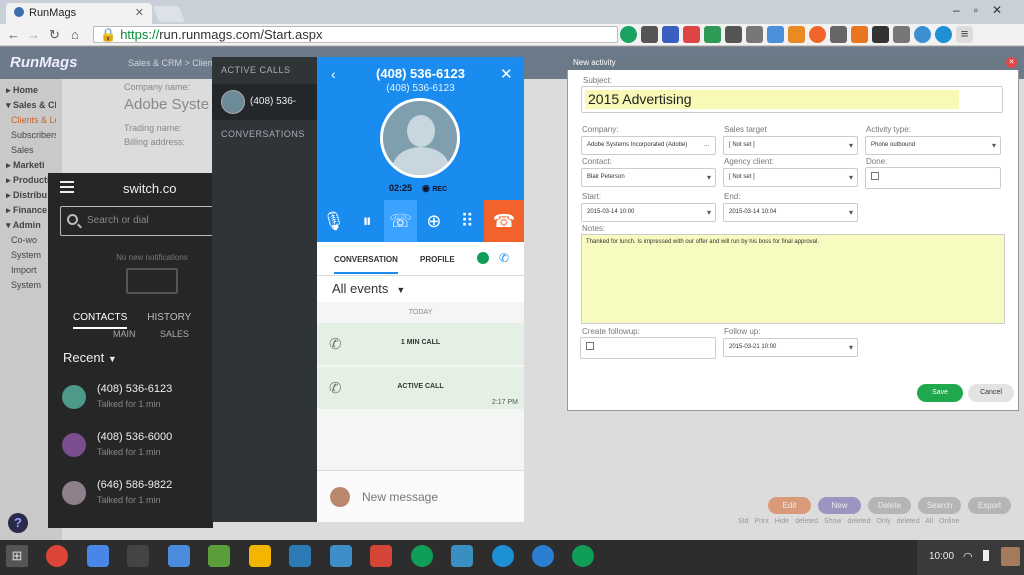 Image resolution: width=1024 pixels, height=575 pixels. Describe the element at coordinates (400, 497) in the screenshot. I see `message-input: New message` at that location.